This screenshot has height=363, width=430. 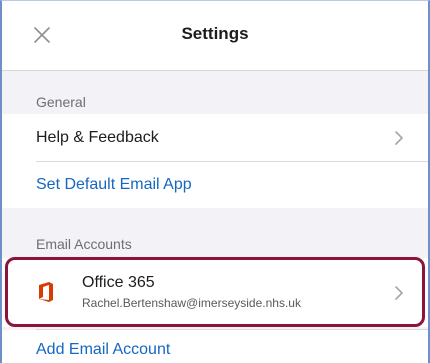 What do you see at coordinates (103, 350) in the screenshot?
I see `add-email-account-link: Add Email Account` at bounding box center [103, 350].